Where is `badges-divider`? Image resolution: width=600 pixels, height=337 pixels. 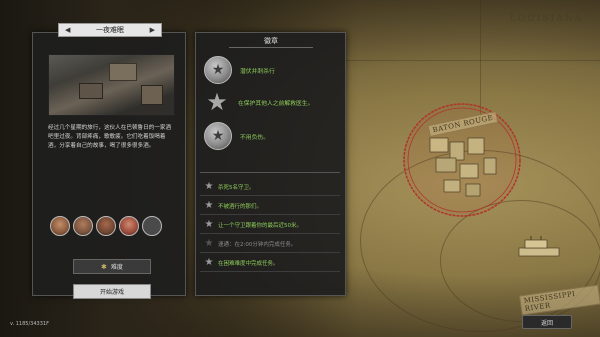
badges-divider is located at coordinates (270, 172).